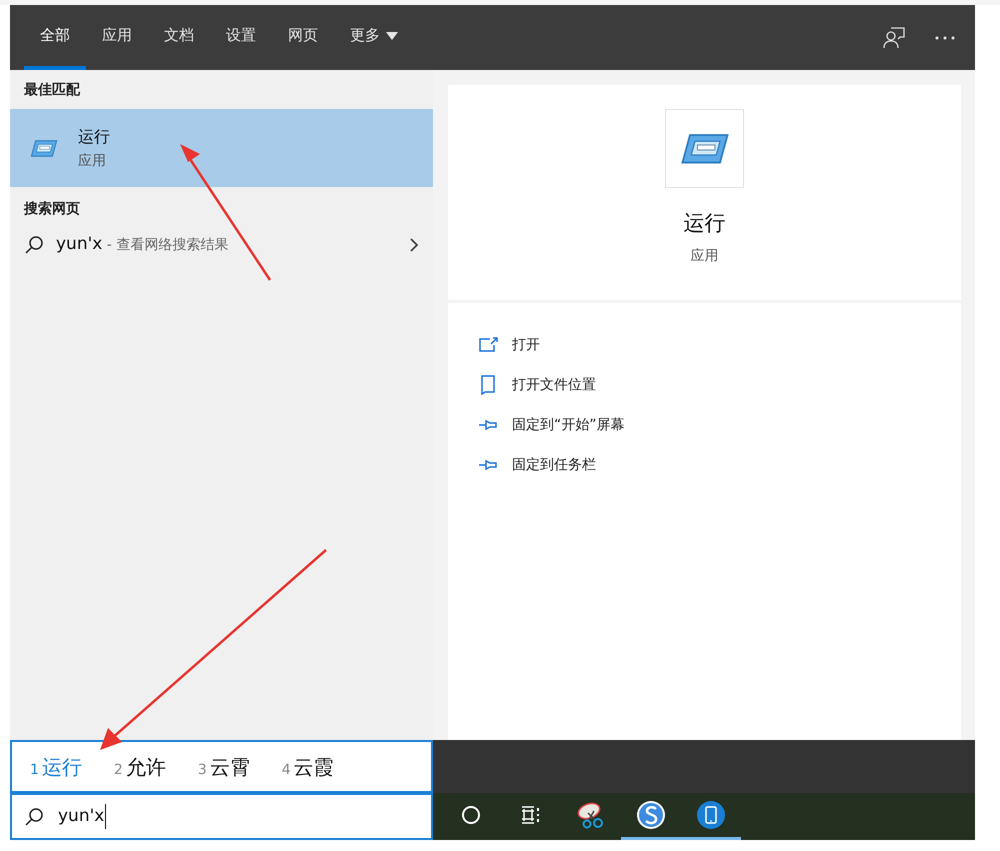 The height and width of the screenshot is (851, 1000). Describe the element at coordinates (56, 767) in the screenshot. I see `ime-candidate: 1 运行` at that location.